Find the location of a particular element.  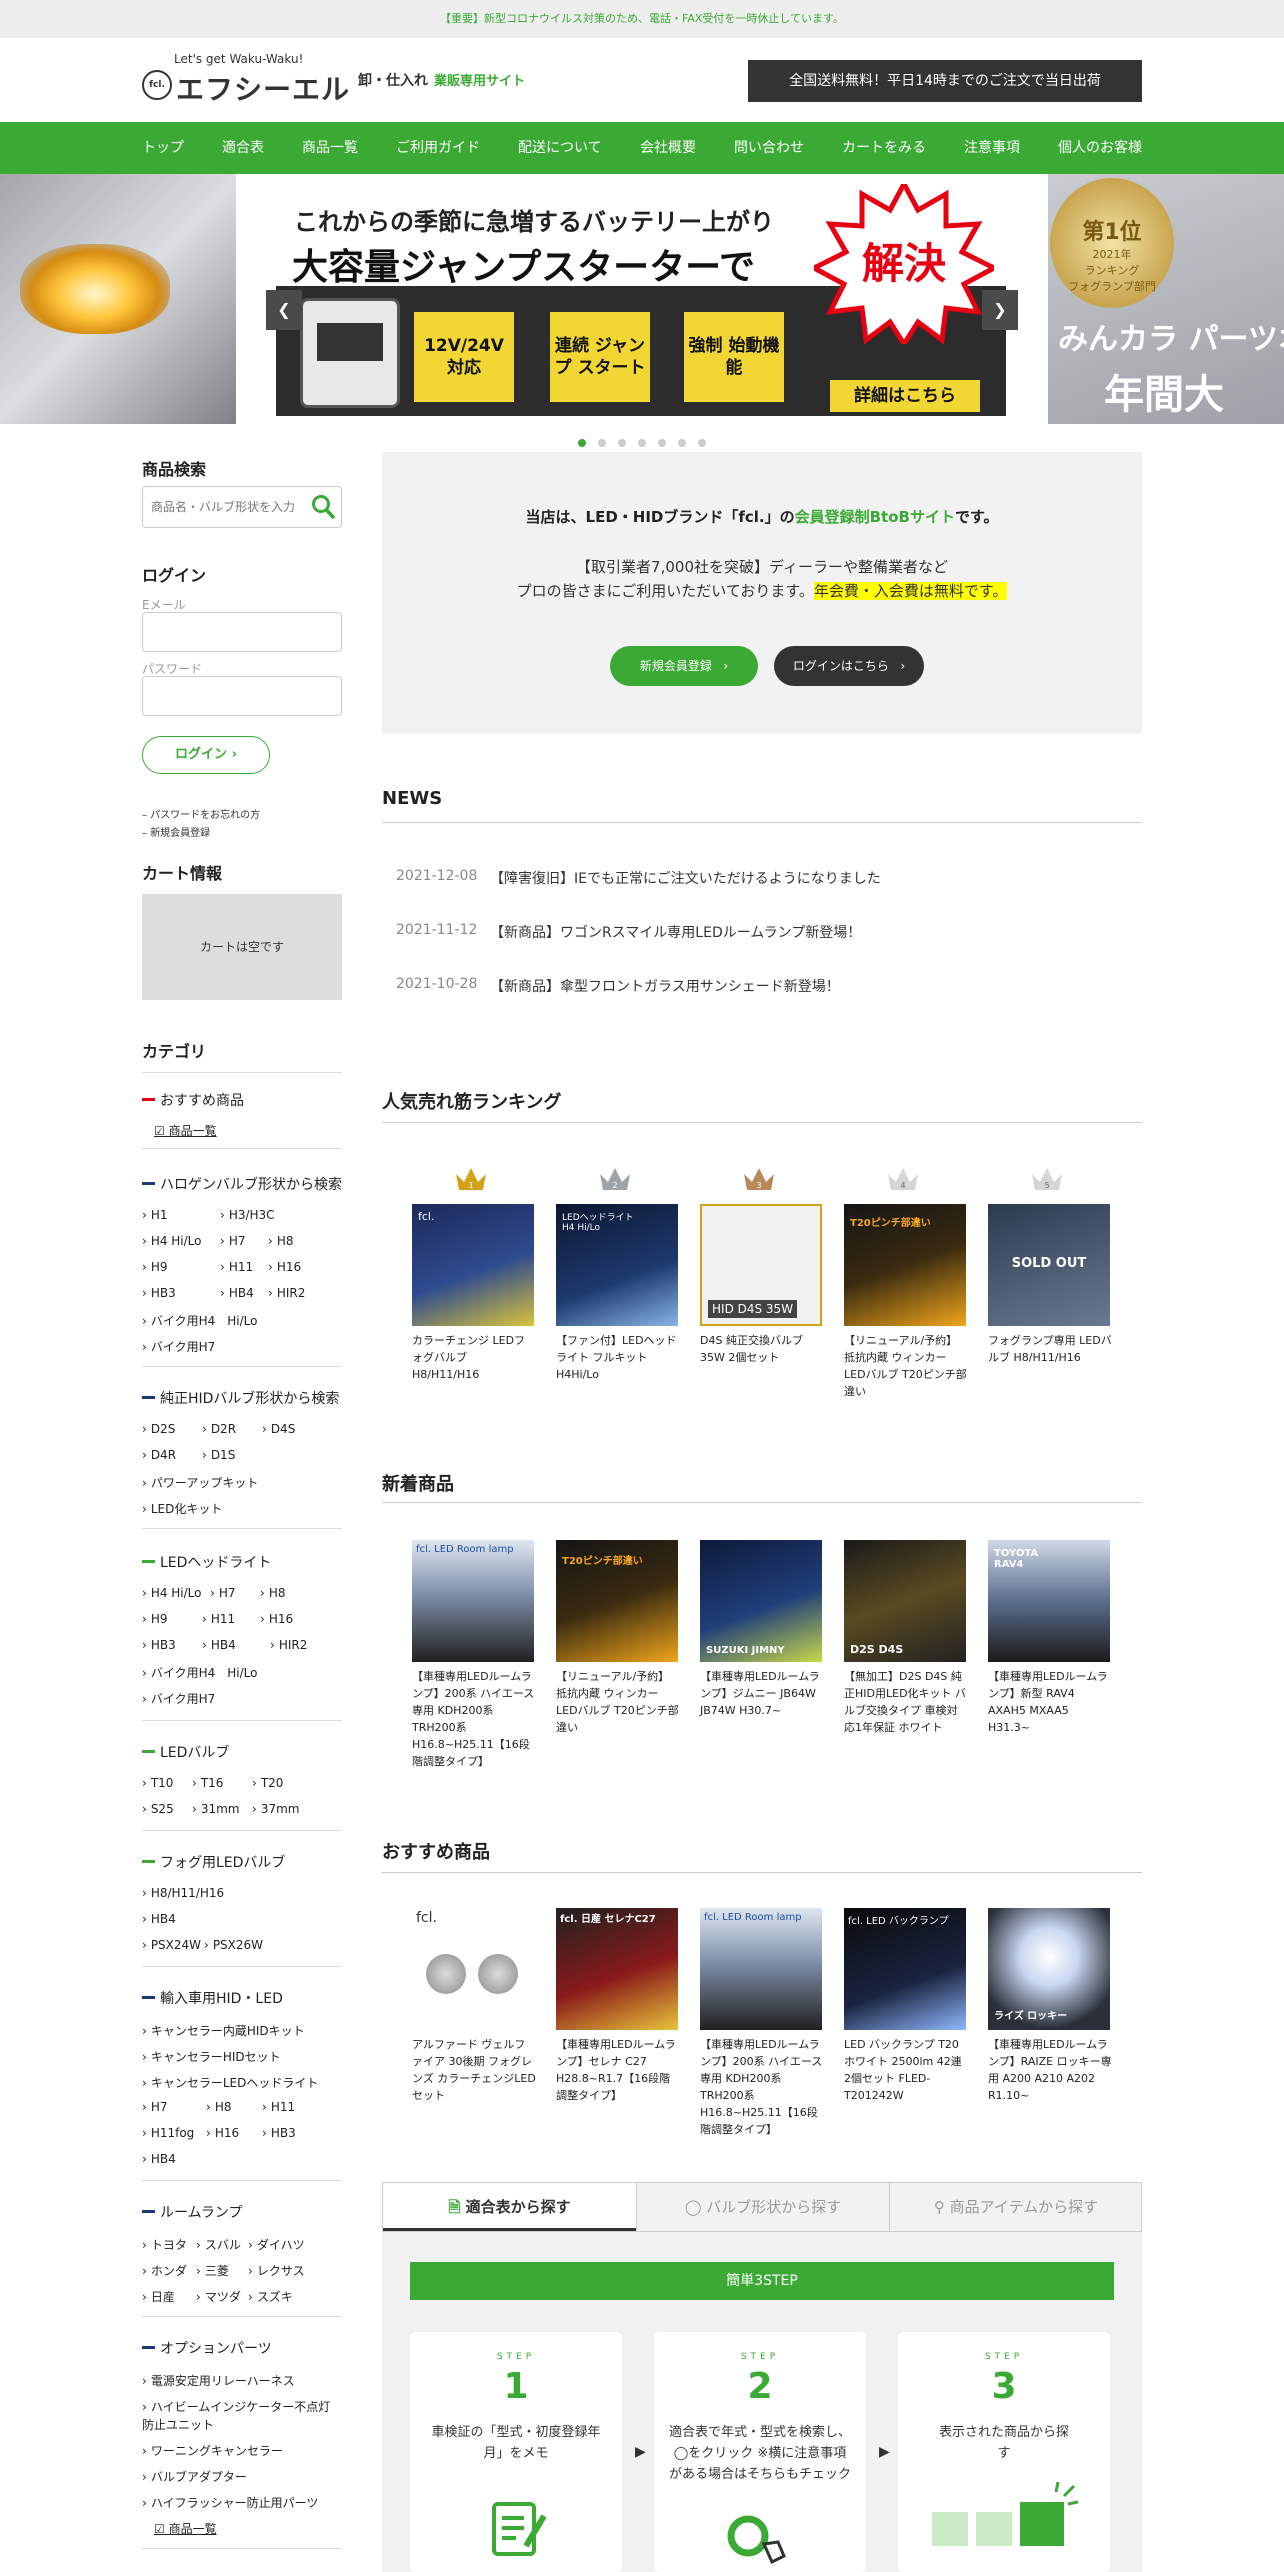

sidebar-link: 37mm is located at coordinates (276, 1809).